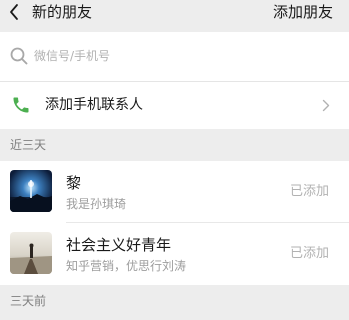  Describe the element at coordinates (326, 105) in the screenshot. I see `chevron-right-icon` at that location.